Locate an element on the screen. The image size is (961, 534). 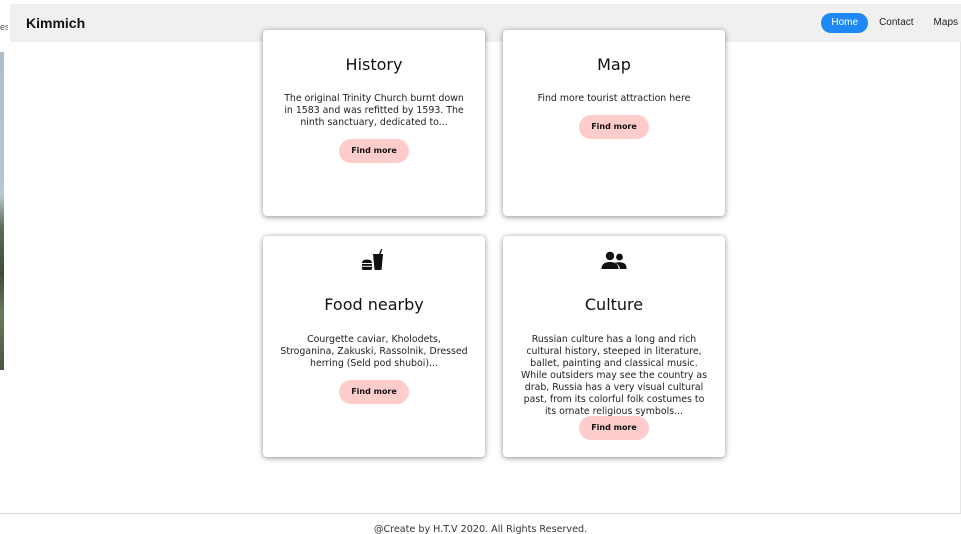
nav-item-home: Home is located at coordinates (845, 23).